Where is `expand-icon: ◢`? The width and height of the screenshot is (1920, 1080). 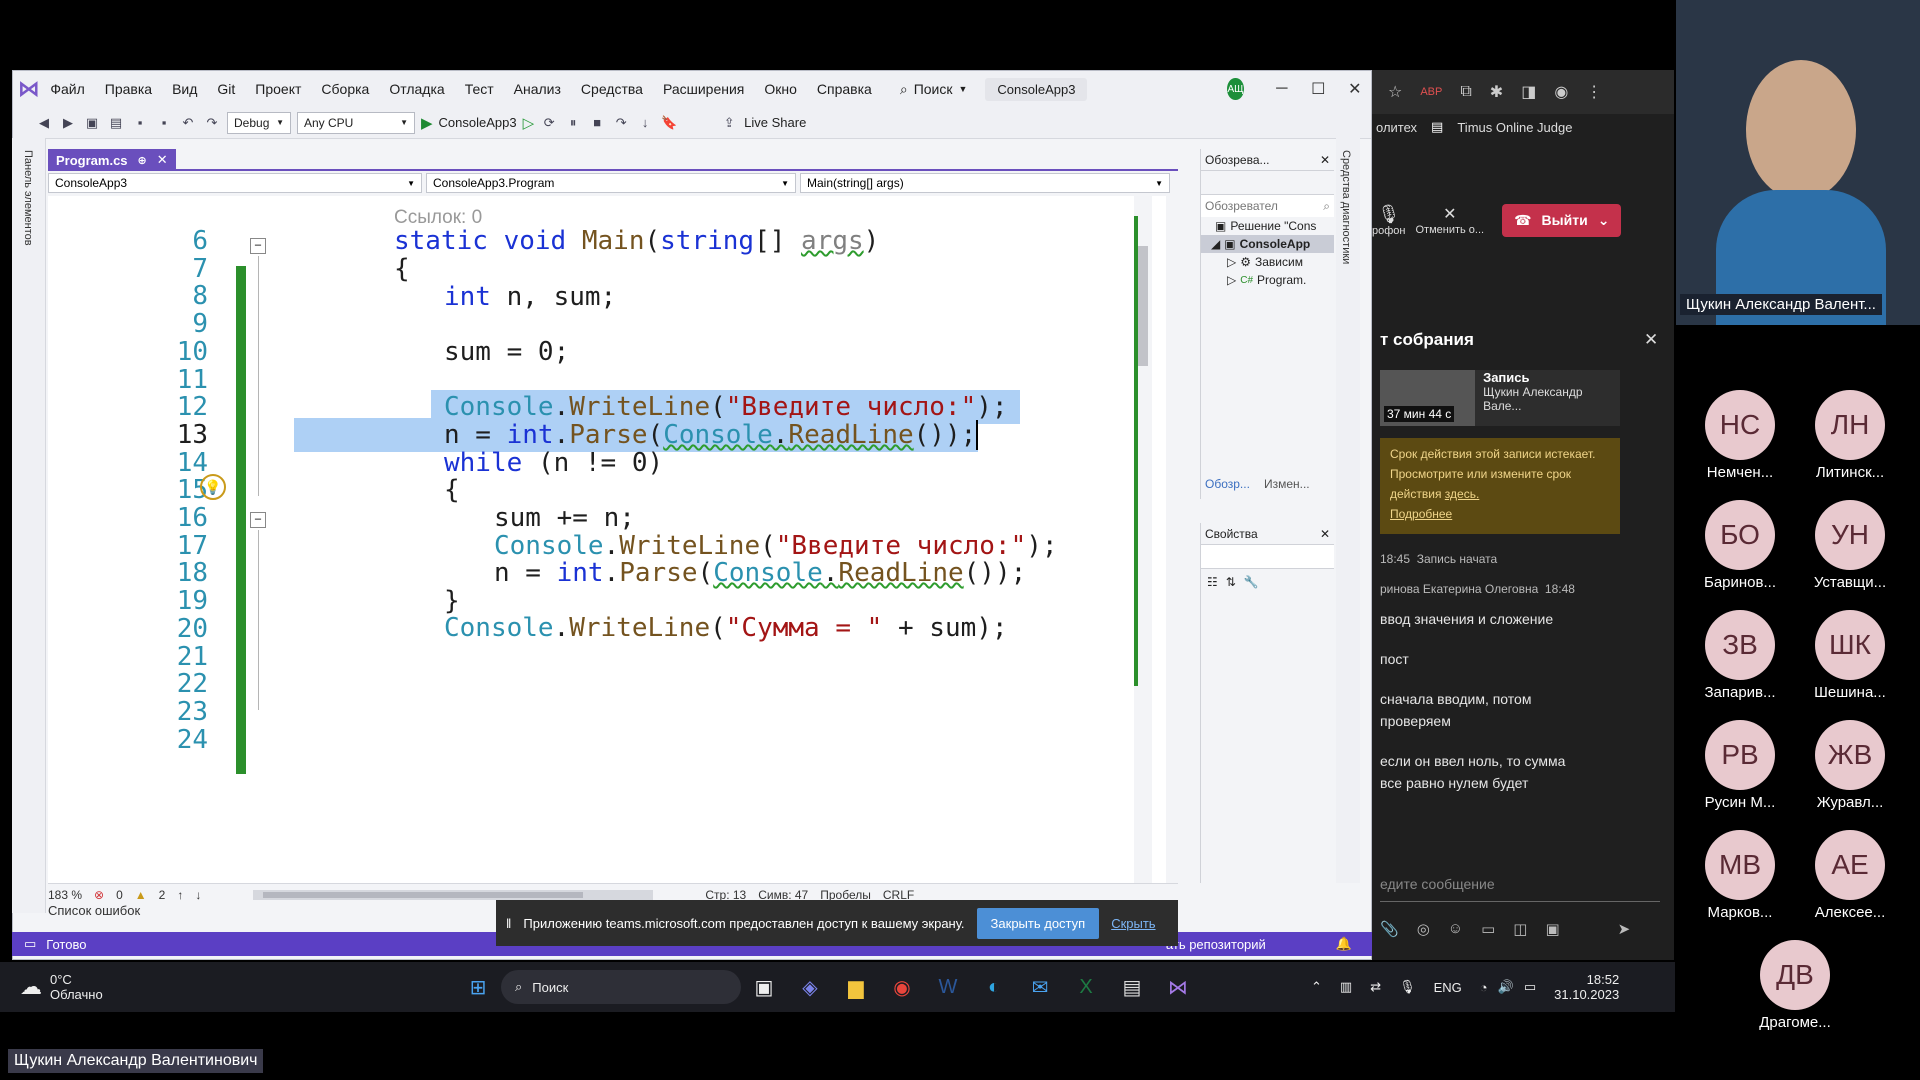
expand-icon: ◢ is located at coordinates (1215, 244).